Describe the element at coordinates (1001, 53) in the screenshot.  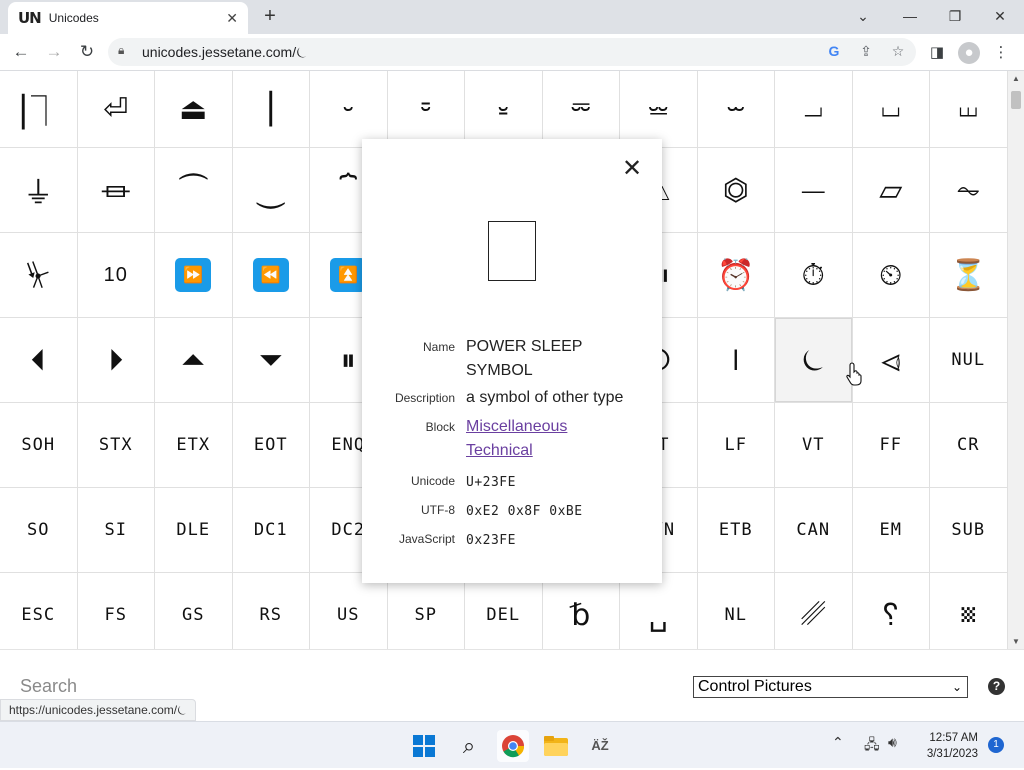
I see `menu-kebab-icon: ⋮` at that location.